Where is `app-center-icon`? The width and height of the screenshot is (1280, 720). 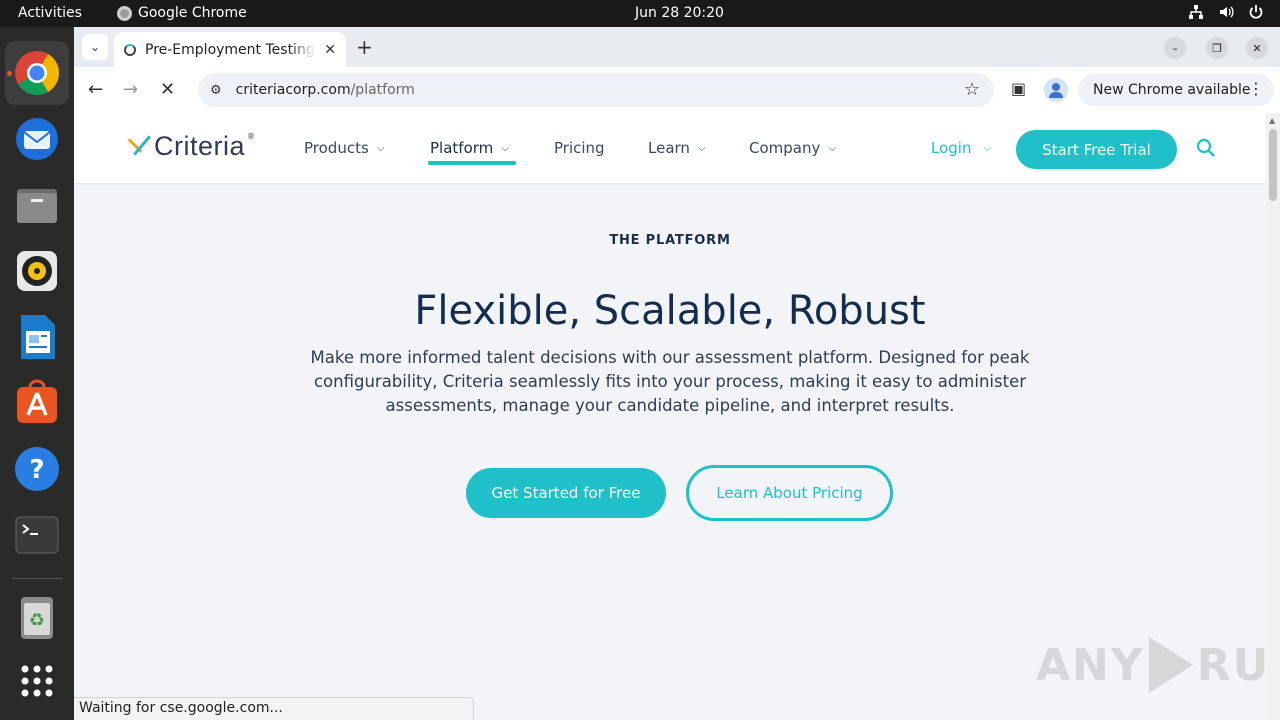
app-center-icon is located at coordinates (37, 401).